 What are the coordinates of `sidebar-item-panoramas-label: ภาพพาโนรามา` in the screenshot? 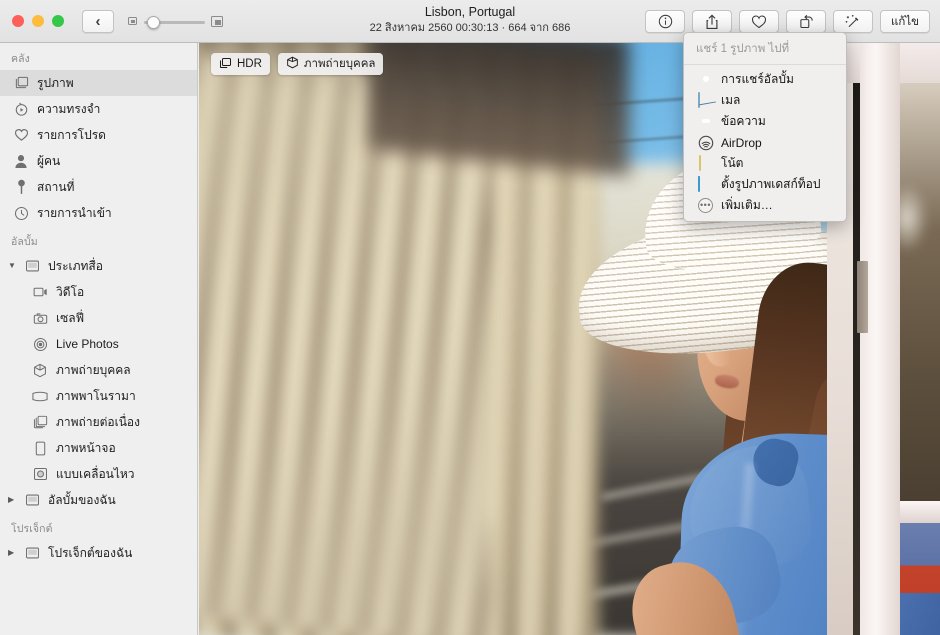 It's located at (96, 395).